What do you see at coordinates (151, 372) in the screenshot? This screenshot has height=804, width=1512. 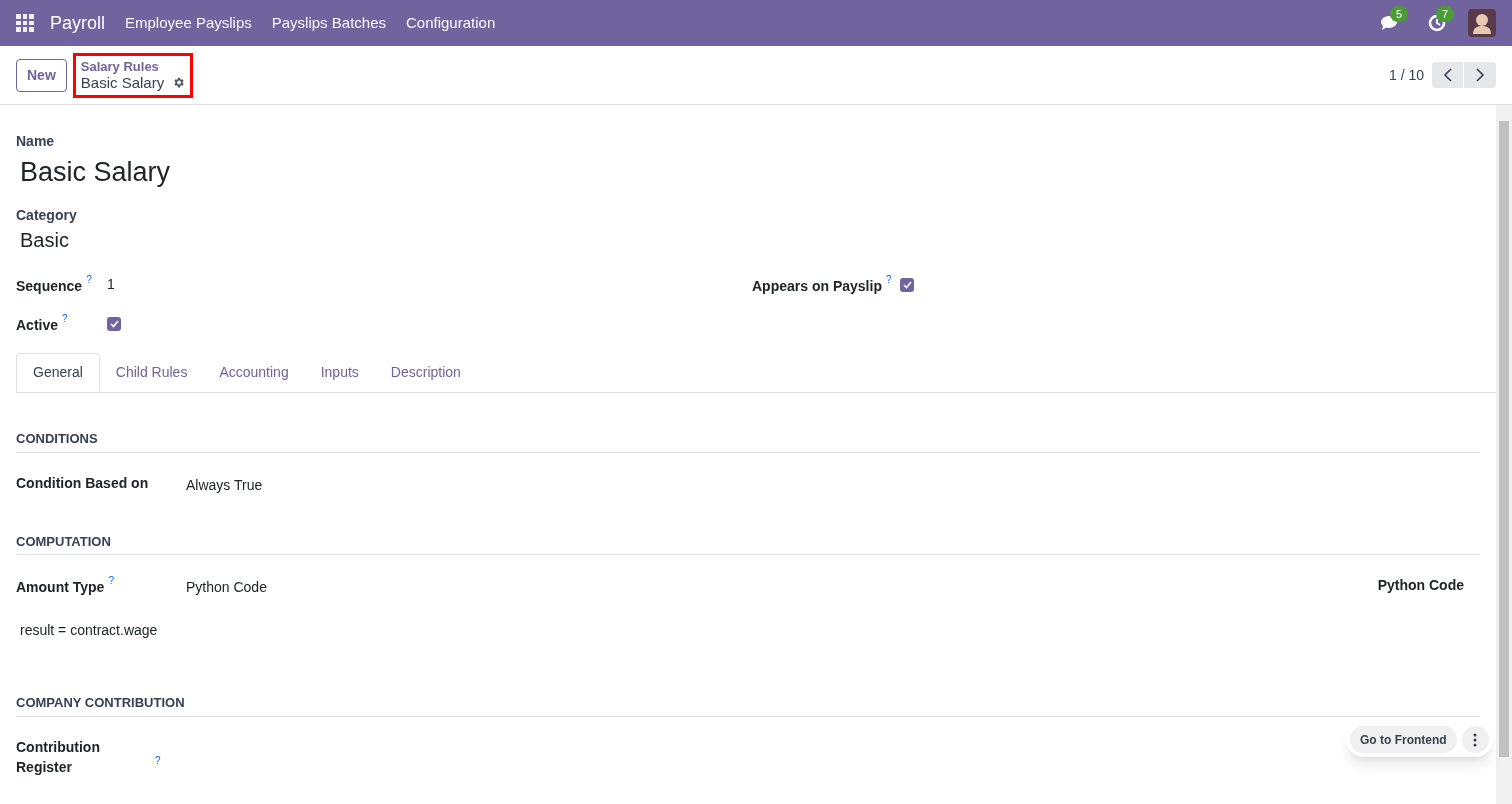 I see `form-tab: Child Rules` at bounding box center [151, 372].